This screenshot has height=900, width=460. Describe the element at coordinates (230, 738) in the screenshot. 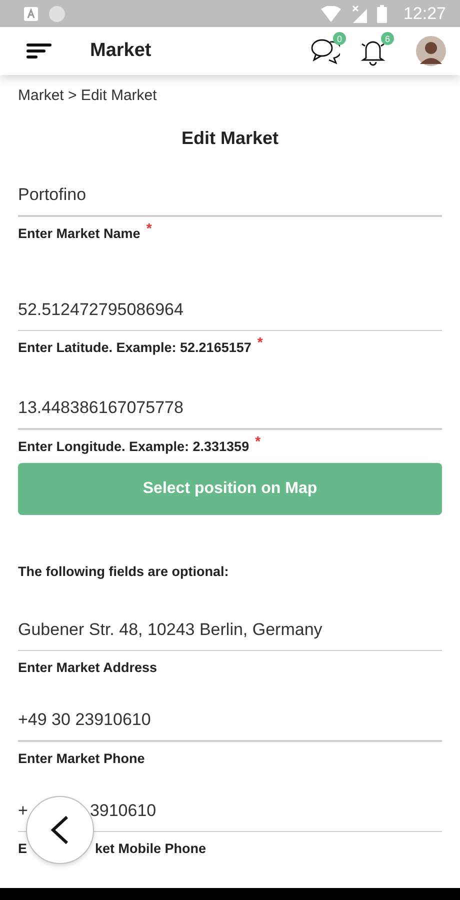

I see `input-field: +49 30 23910610 Enter Market Phone` at that location.